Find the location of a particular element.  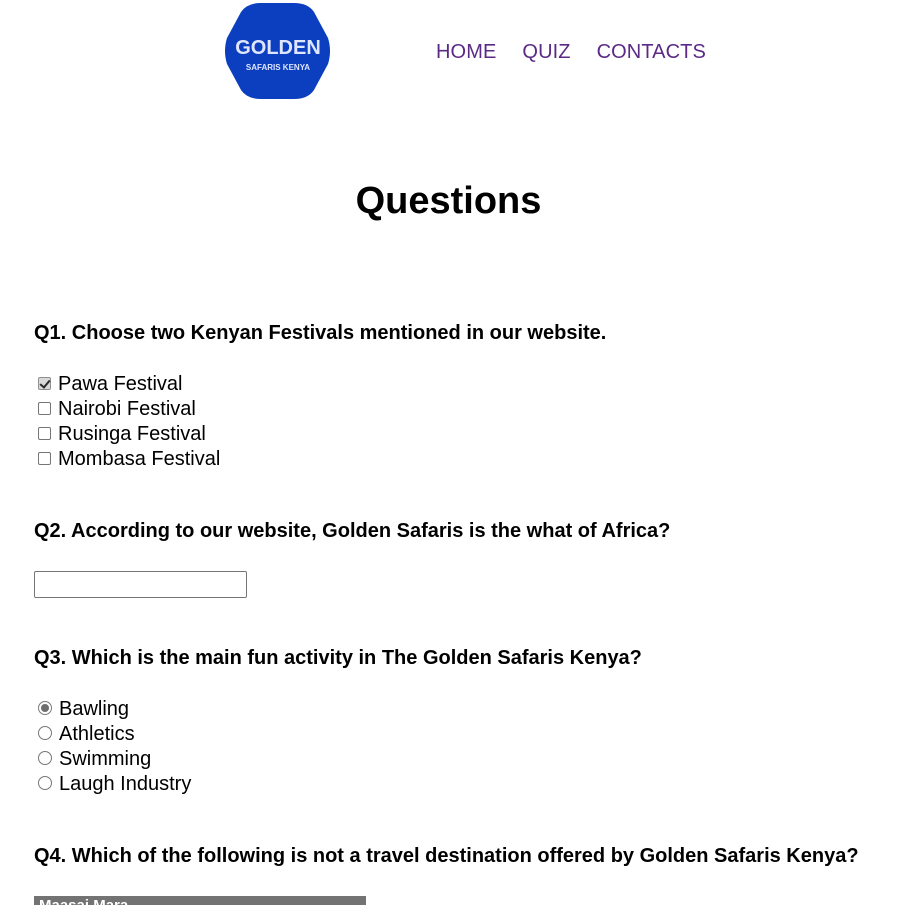

page-title: Questions is located at coordinates (448, 201).